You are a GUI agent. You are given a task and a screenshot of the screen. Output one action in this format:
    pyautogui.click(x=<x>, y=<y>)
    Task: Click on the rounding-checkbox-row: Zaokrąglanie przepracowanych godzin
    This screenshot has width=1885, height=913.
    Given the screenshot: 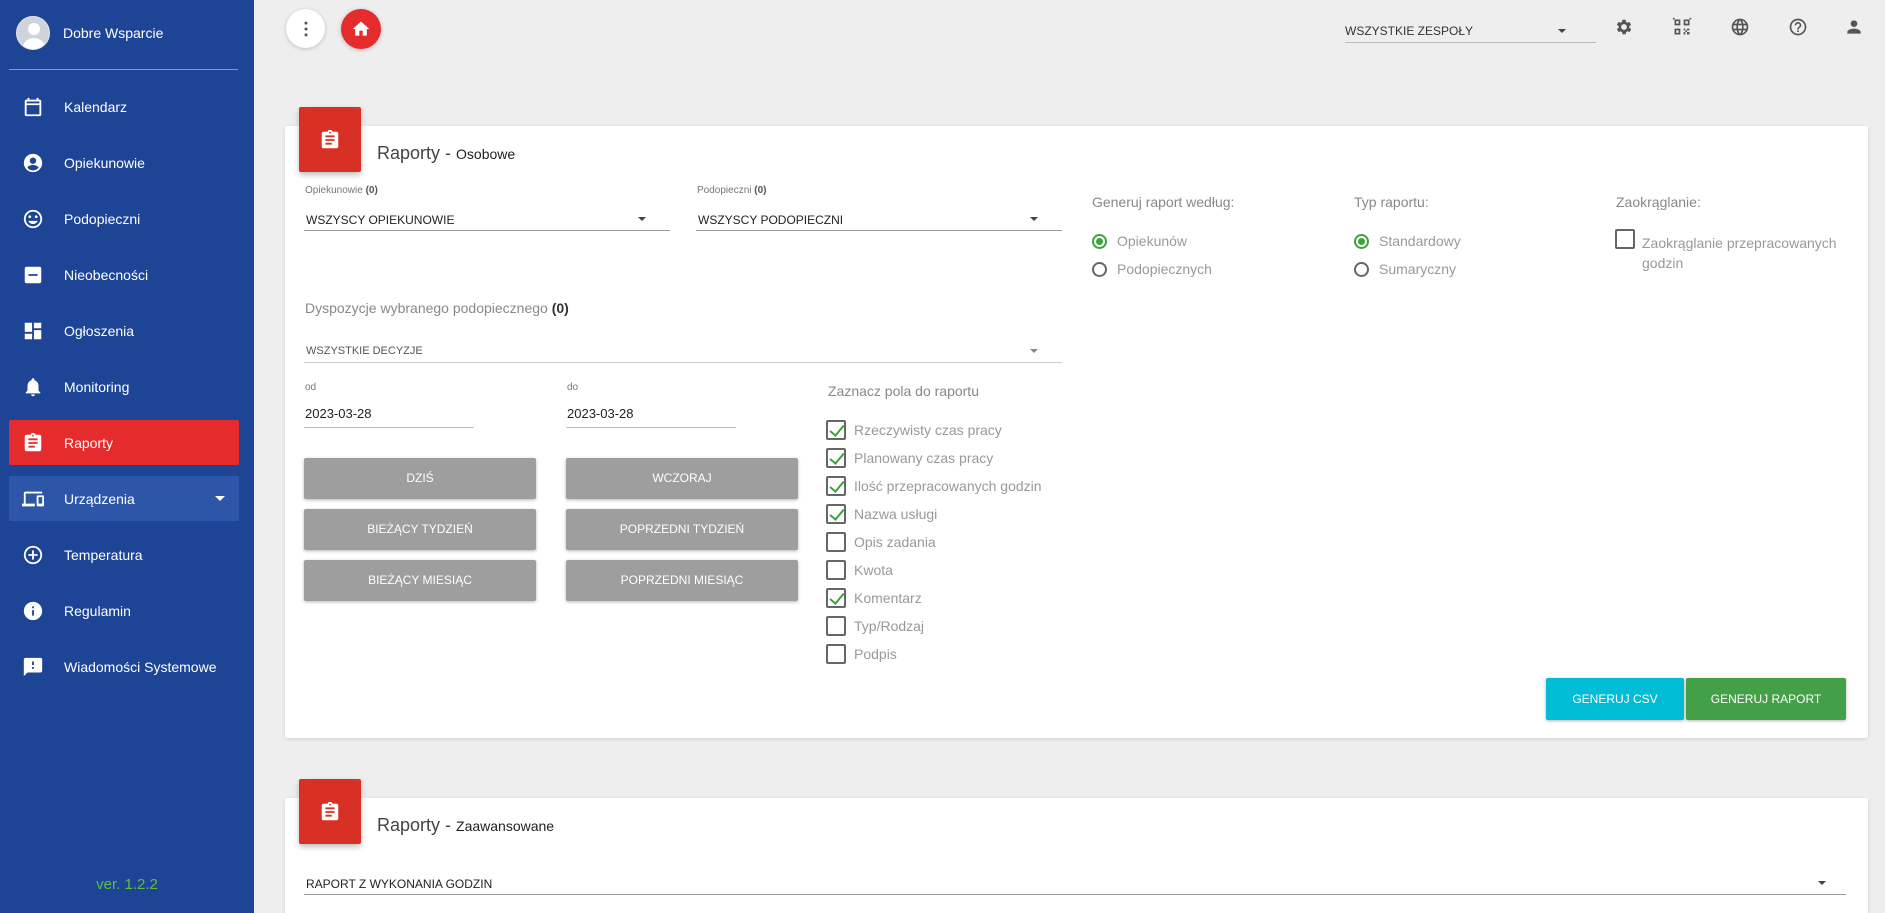 What is the action you would take?
    pyautogui.click(x=1728, y=251)
    